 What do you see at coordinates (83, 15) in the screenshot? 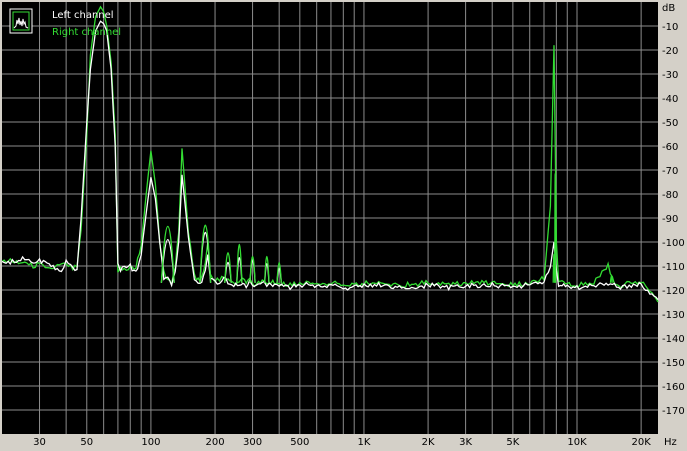
I see `legend-left-channel: Left channel` at bounding box center [83, 15].